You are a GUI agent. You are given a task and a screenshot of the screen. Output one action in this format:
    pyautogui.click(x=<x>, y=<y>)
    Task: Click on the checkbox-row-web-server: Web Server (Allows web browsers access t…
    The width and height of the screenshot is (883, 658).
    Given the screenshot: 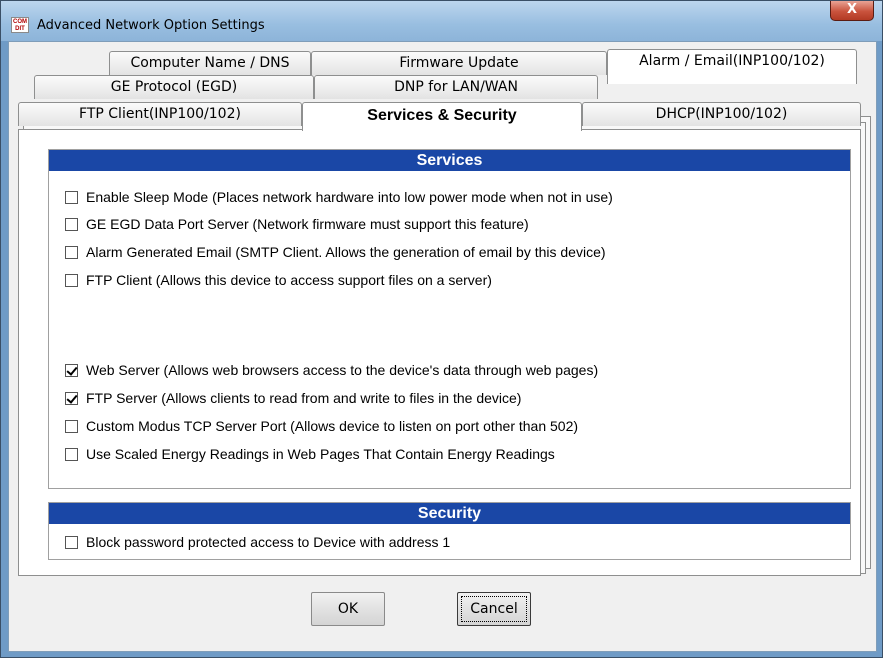 What is the action you would take?
    pyautogui.click(x=331, y=370)
    